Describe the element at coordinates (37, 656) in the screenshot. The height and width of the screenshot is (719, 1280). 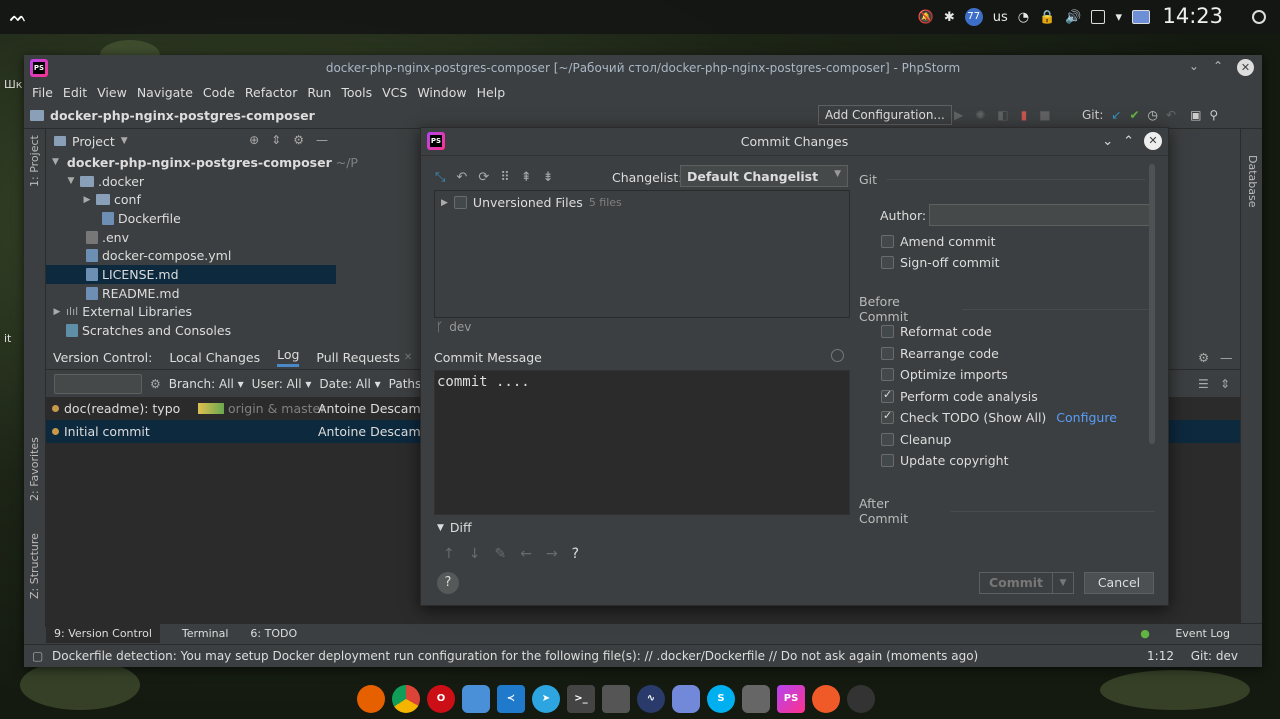
I see `status-toggle-icon: ▢` at that location.